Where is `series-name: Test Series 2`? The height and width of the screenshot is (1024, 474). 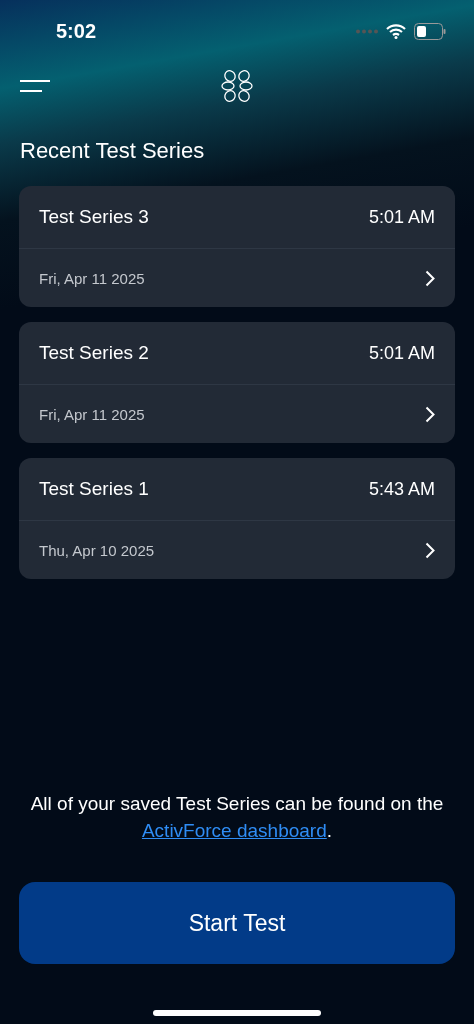 series-name: Test Series 2 is located at coordinates (94, 353).